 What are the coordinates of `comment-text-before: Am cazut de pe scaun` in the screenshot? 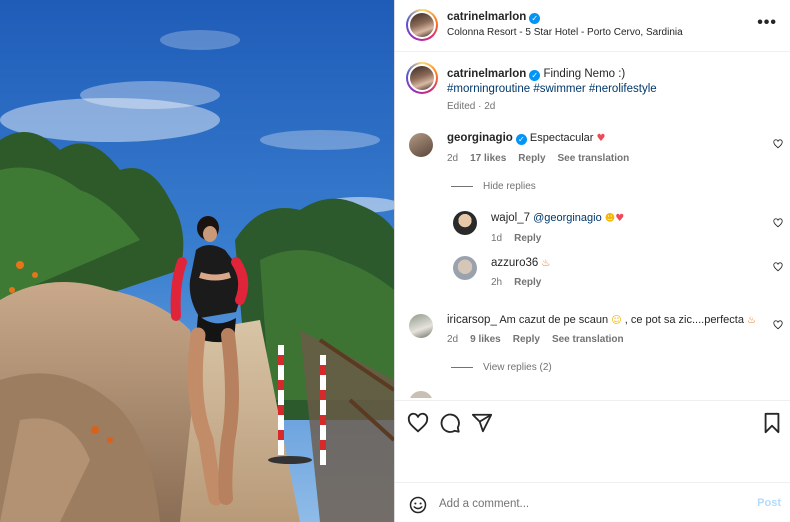 It's located at (554, 320).